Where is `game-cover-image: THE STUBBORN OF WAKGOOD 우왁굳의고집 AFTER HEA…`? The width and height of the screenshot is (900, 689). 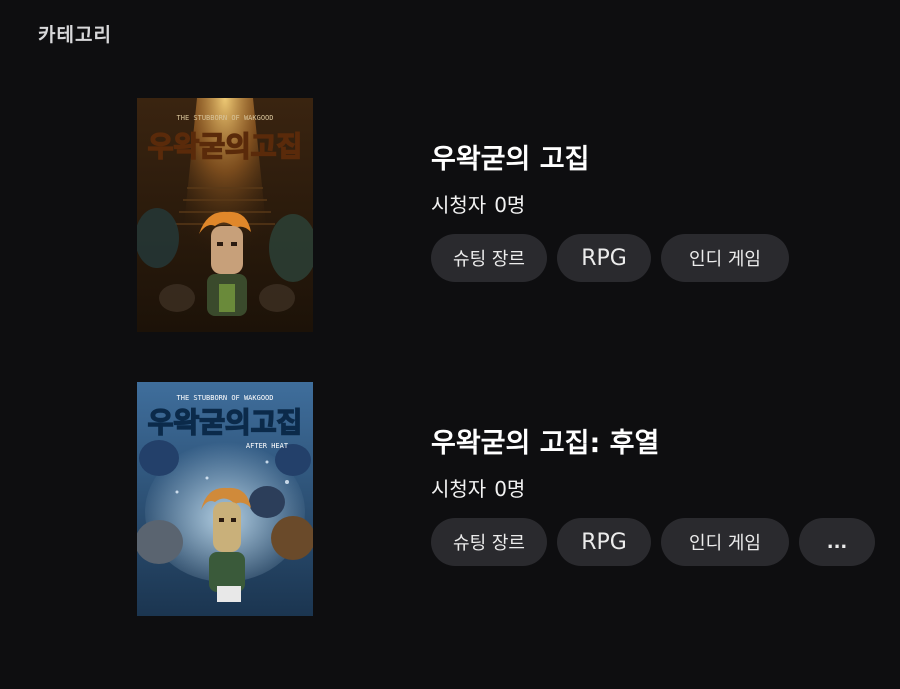
game-cover-image: THE STUBBORN OF WAKGOOD 우왁굳의고집 AFTER HEA… is located at coordinates (225, 499).